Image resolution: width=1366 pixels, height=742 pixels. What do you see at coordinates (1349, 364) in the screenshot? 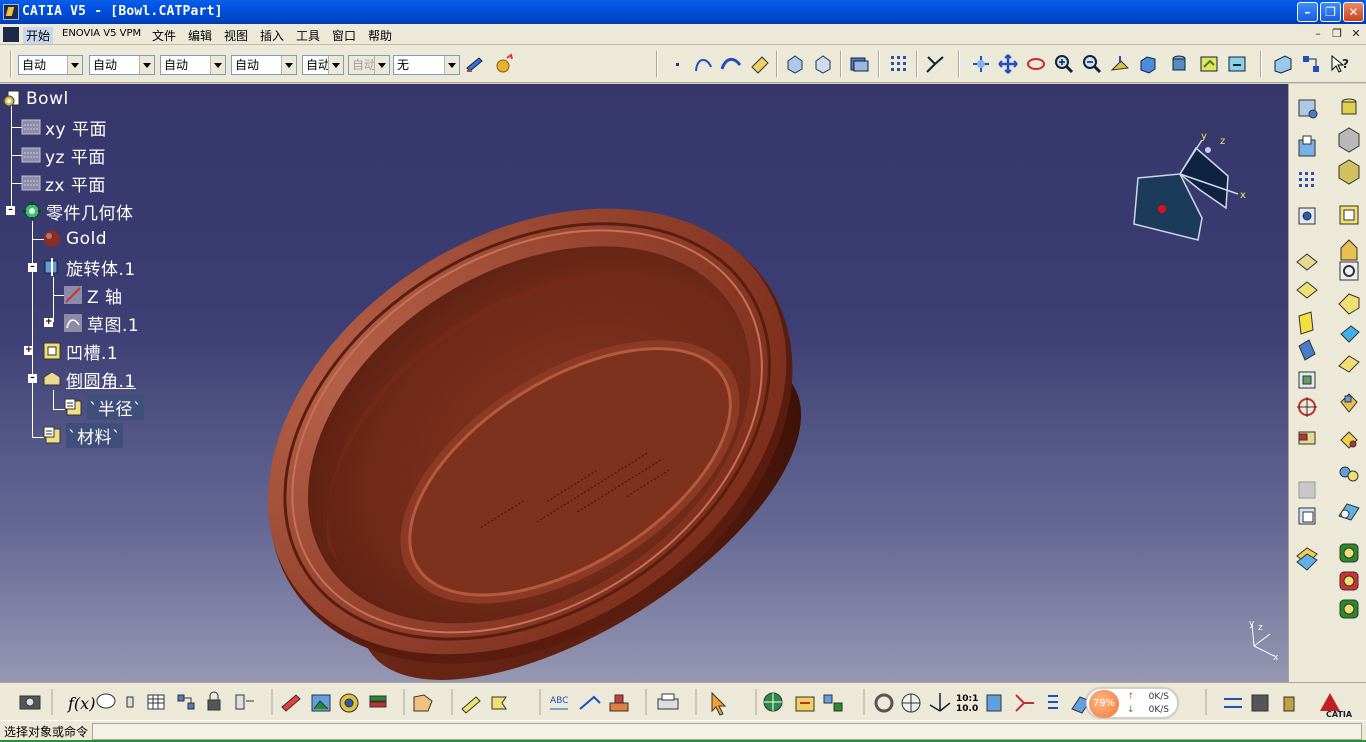
I see `edge-fillet-tool-icon` at bounding box center [1349, 364].